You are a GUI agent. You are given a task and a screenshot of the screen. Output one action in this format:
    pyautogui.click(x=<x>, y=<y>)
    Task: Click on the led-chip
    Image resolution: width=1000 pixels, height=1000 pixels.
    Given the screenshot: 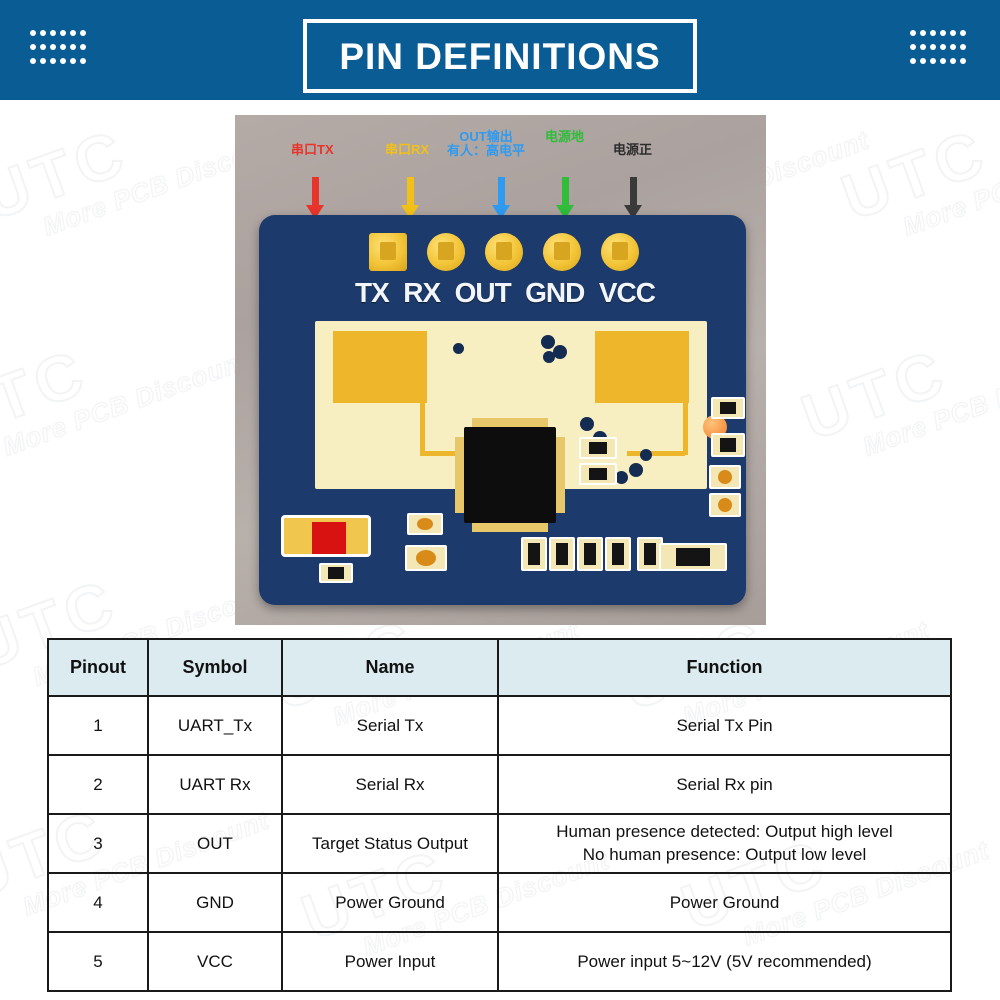 What is the action you would take?
    pyautogui.click(x=329, y=538)
    